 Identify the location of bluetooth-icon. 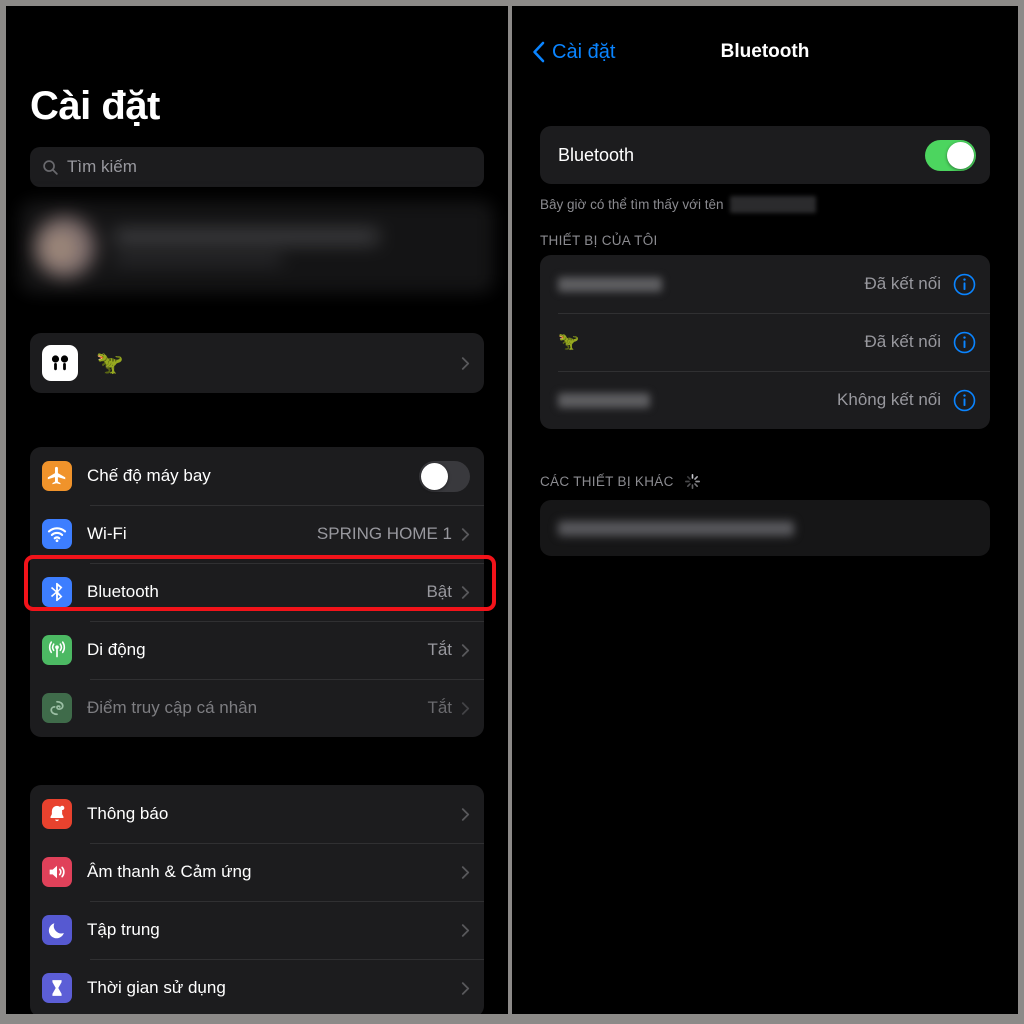
(57, 592).